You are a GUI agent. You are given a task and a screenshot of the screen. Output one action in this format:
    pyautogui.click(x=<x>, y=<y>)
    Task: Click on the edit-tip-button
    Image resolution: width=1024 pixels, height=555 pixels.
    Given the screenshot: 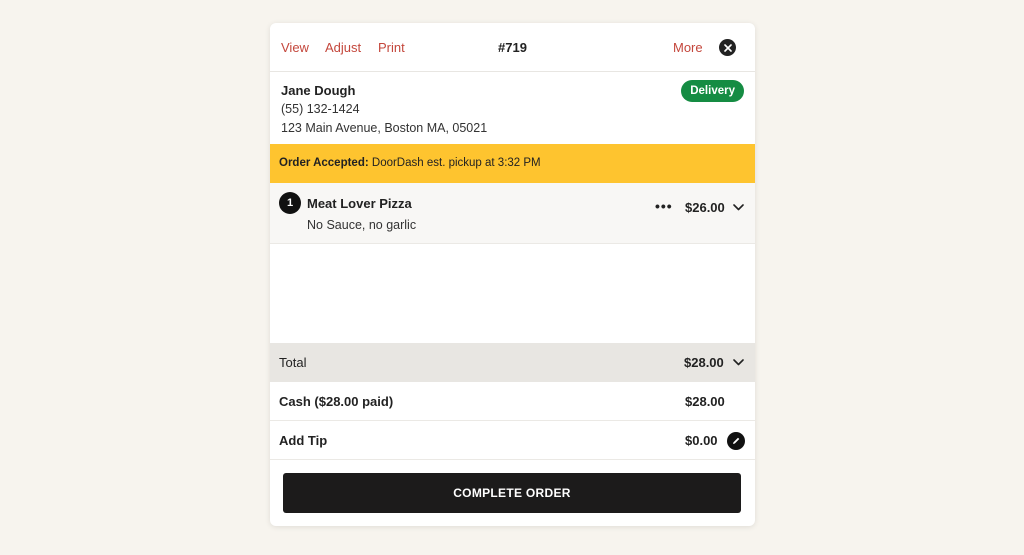 What is the action you would take?
    pyautogui.click(x=736, y=441)
    